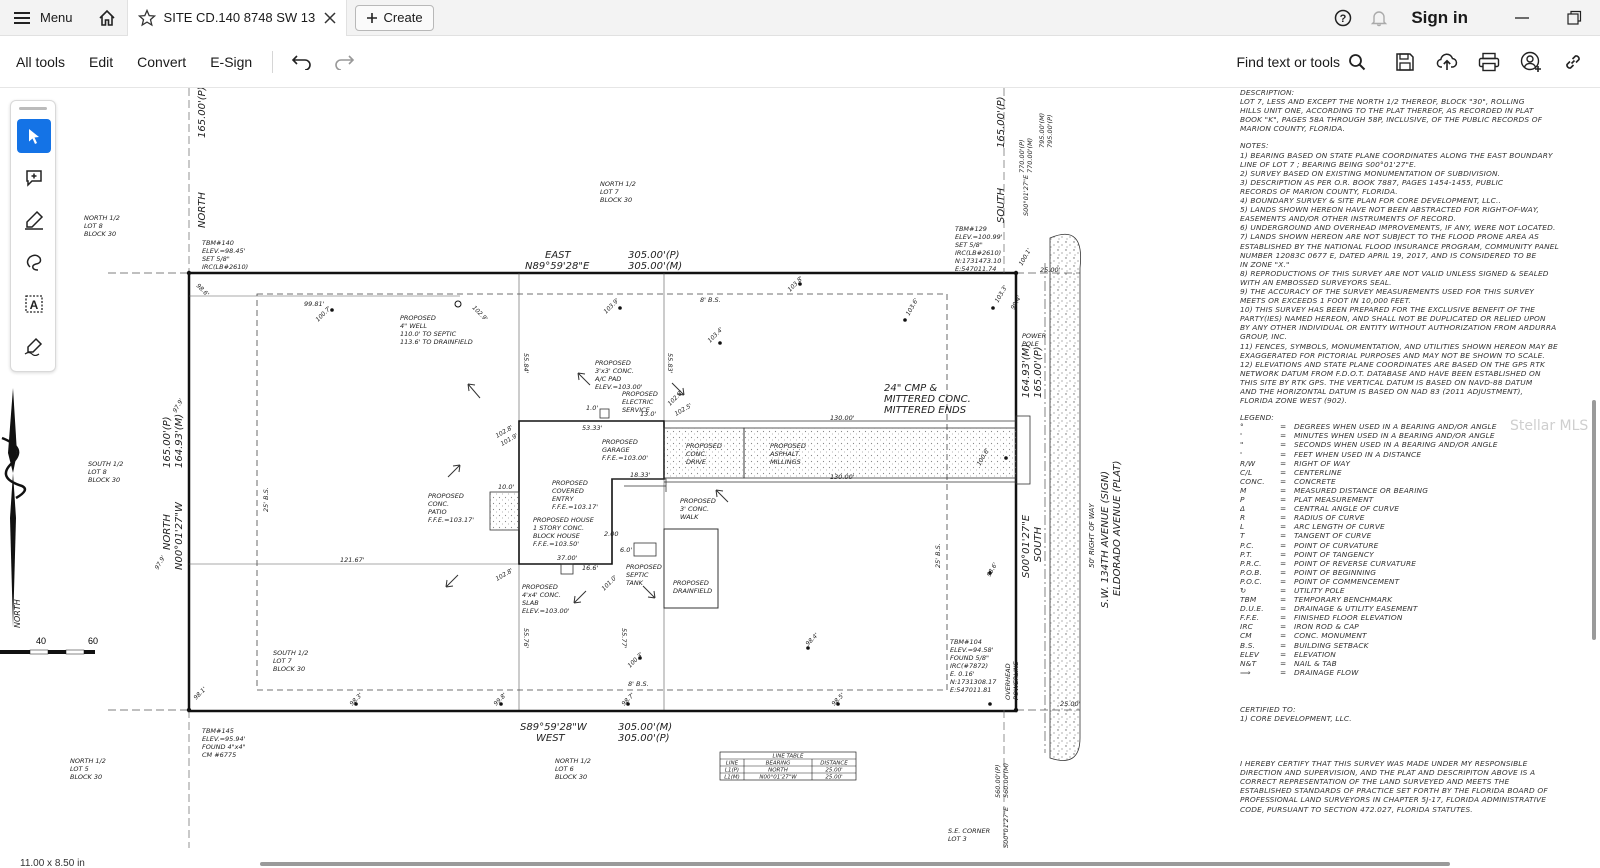  Describe the element at coordinates (1117, 528) in the screenshot. I see `road-name: ELDORADO AVENUE (PLAT)` at that location.